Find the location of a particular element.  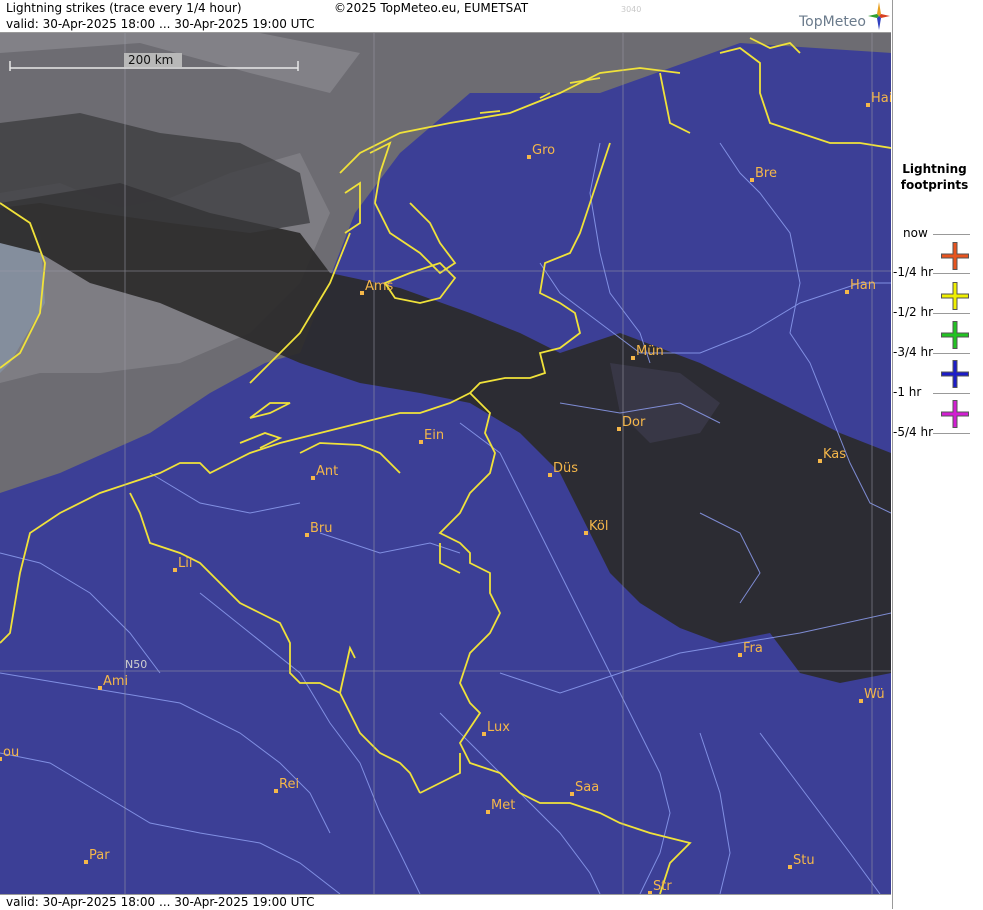

city-marker: Ams is located at coordinates (377, 287).